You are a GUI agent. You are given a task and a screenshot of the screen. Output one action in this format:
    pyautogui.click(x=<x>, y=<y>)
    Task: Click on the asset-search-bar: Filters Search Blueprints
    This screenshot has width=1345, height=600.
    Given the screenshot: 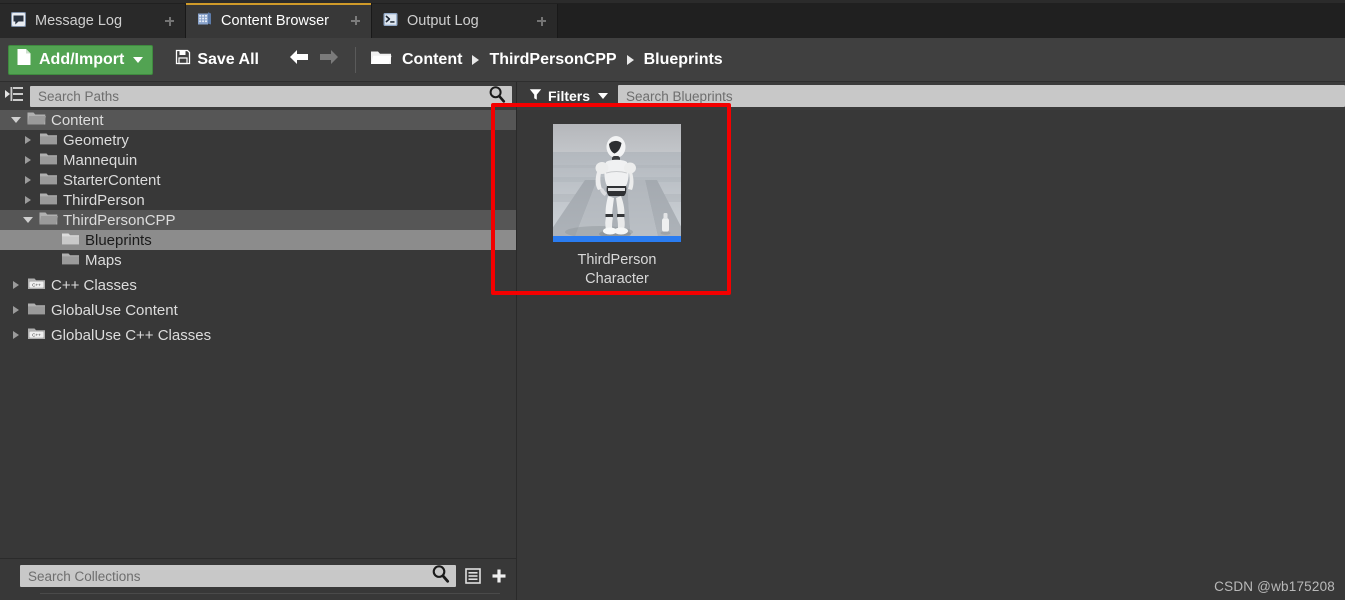 What is the action you would take?
    pyautogui.click(x=931, y=96)
    